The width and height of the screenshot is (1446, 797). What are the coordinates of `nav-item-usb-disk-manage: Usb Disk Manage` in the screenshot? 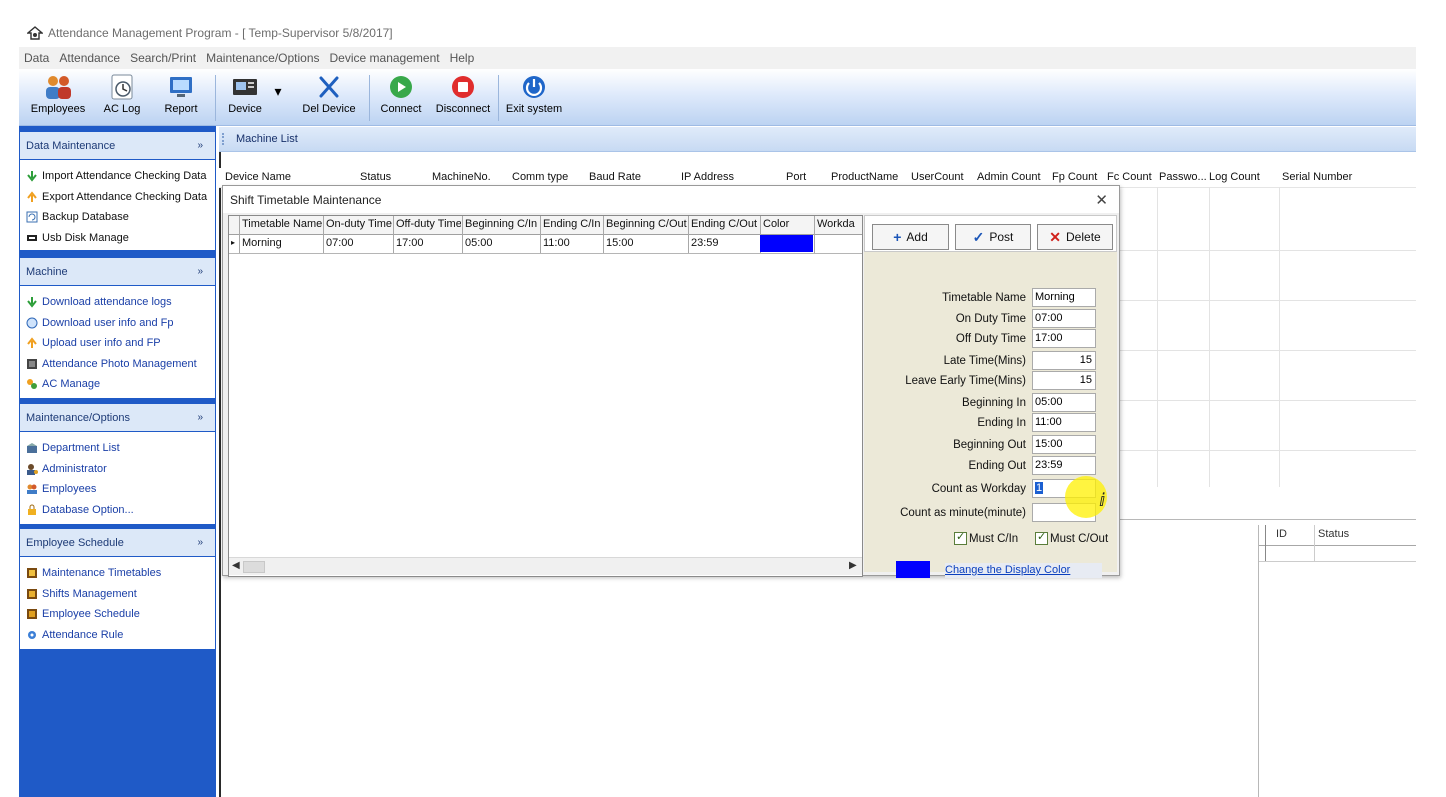 It's located at (117, 238).